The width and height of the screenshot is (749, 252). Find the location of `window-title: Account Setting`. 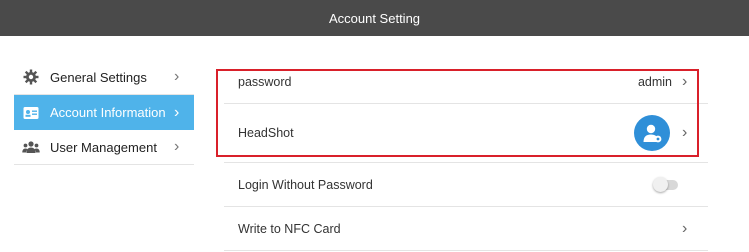

window-title: Account Setting is located at coordinates (374, 18).